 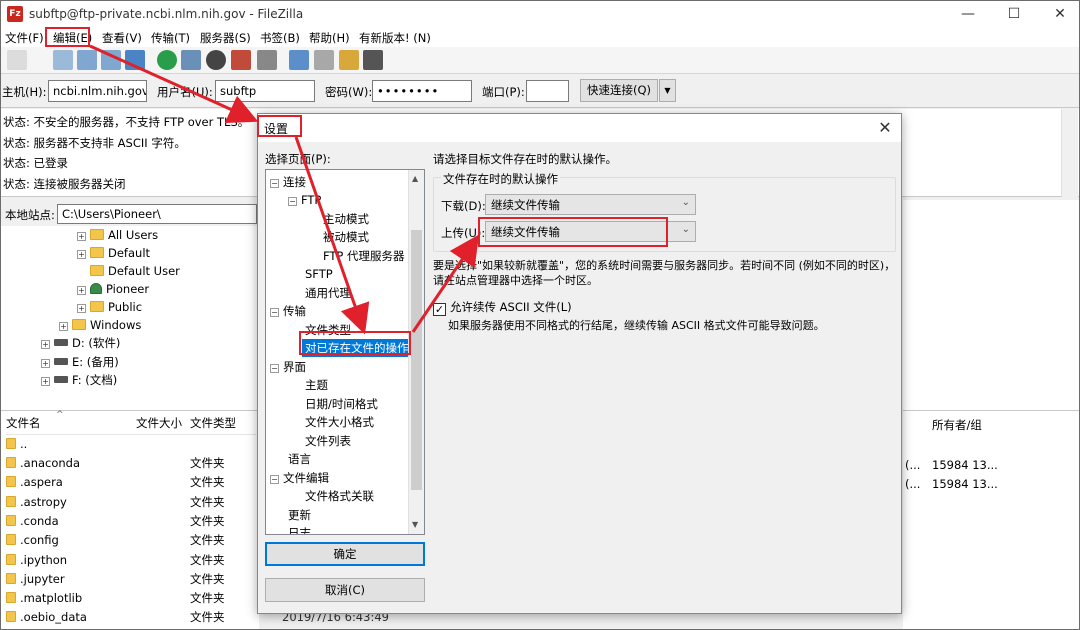 I want to click on arrow-settings-to-page, so click(x=332, y=235).